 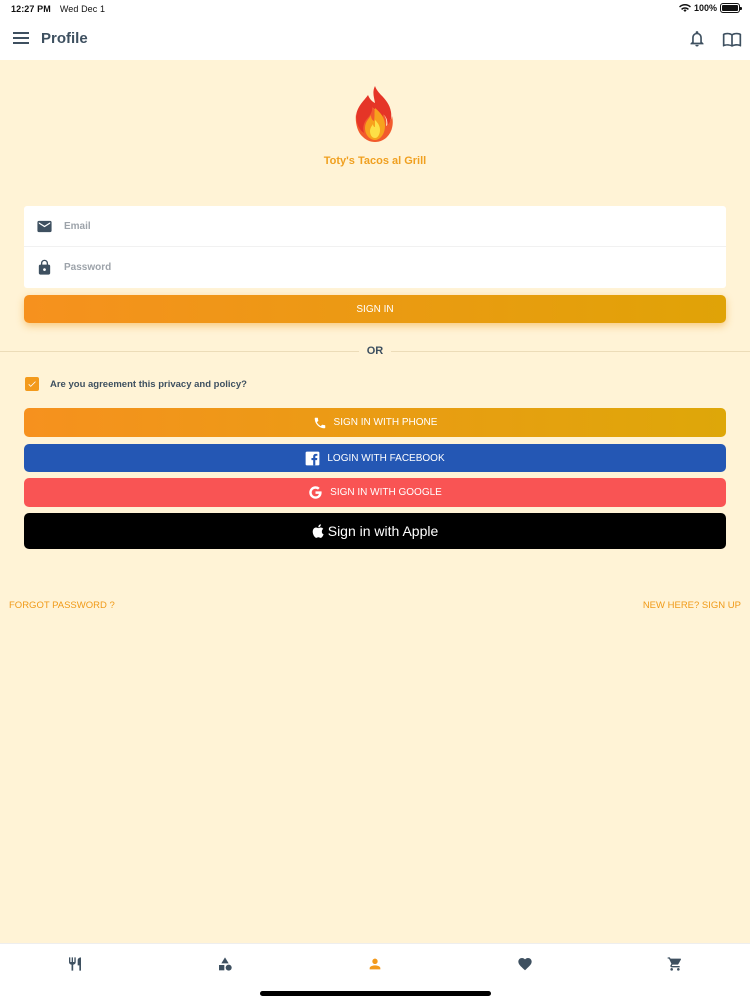 I want to click on sign-in-phone-button: SIGN IN WITH PHONE, so click(x=375, y=422).